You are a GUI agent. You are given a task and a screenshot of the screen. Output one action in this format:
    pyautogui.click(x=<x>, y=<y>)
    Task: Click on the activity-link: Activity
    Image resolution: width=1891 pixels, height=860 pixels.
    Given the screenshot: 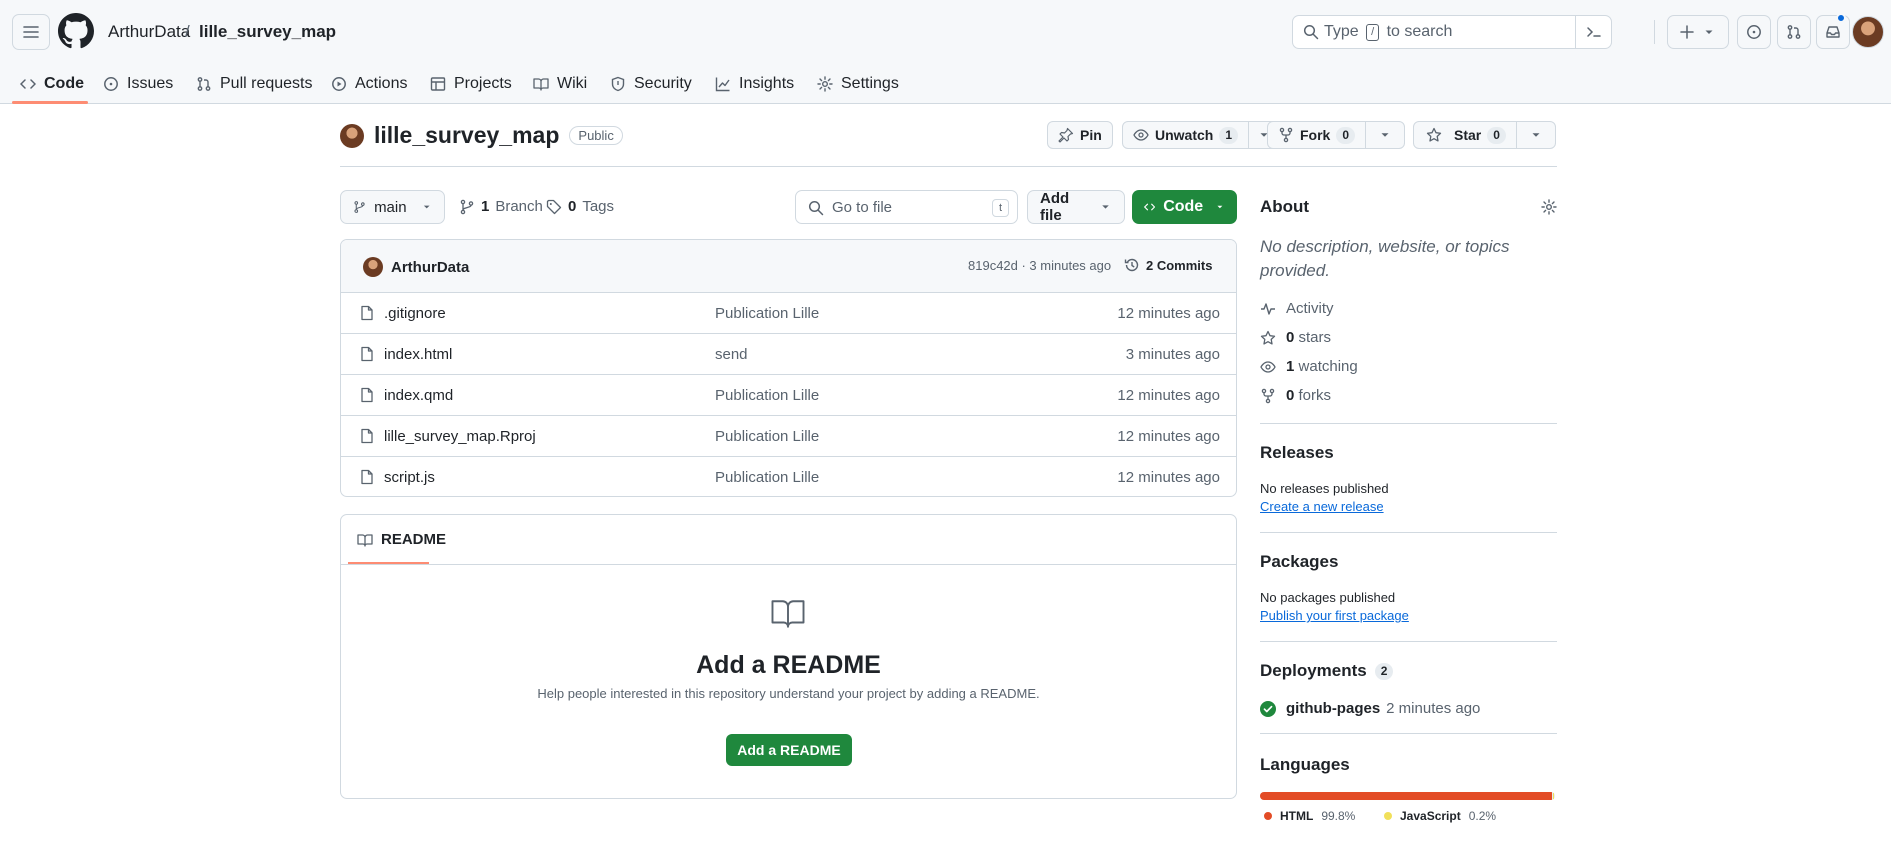 What is the action you would take?
    pyautogui.click(x=1297, y=308)
    